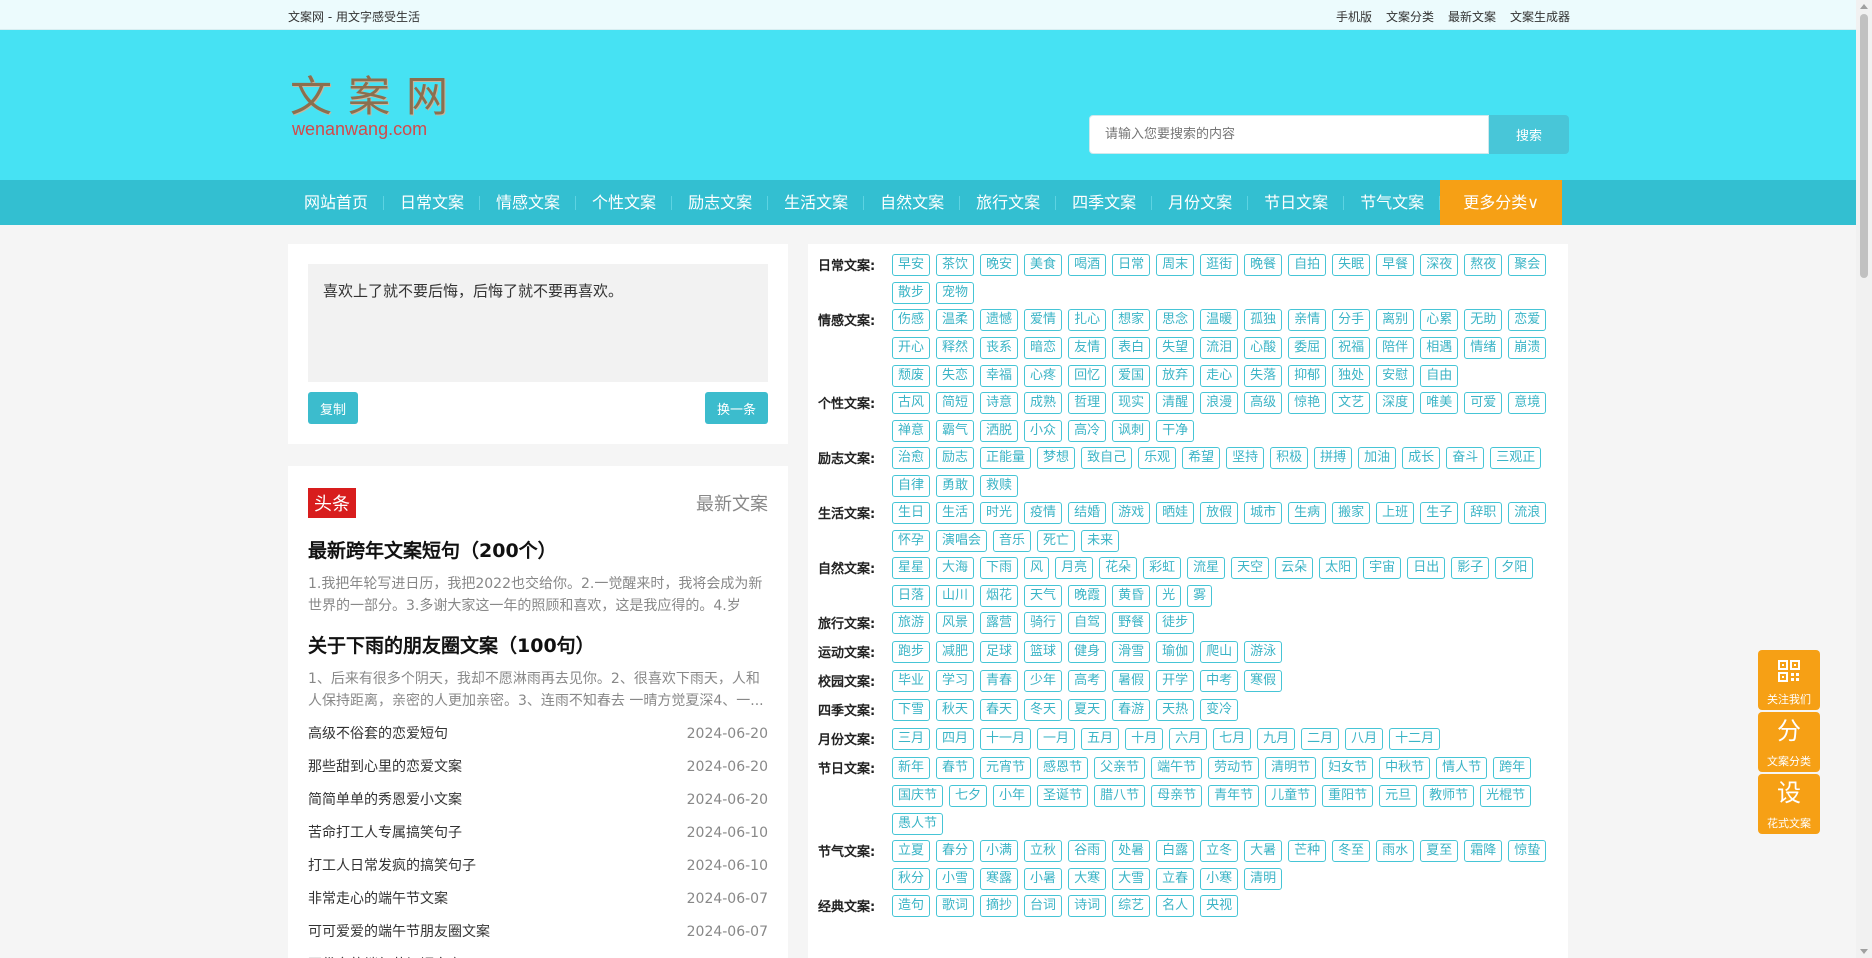 This screenshot has height=958, width=1872. I want to click on category-tag: 谷雨, so click(1087, 851).